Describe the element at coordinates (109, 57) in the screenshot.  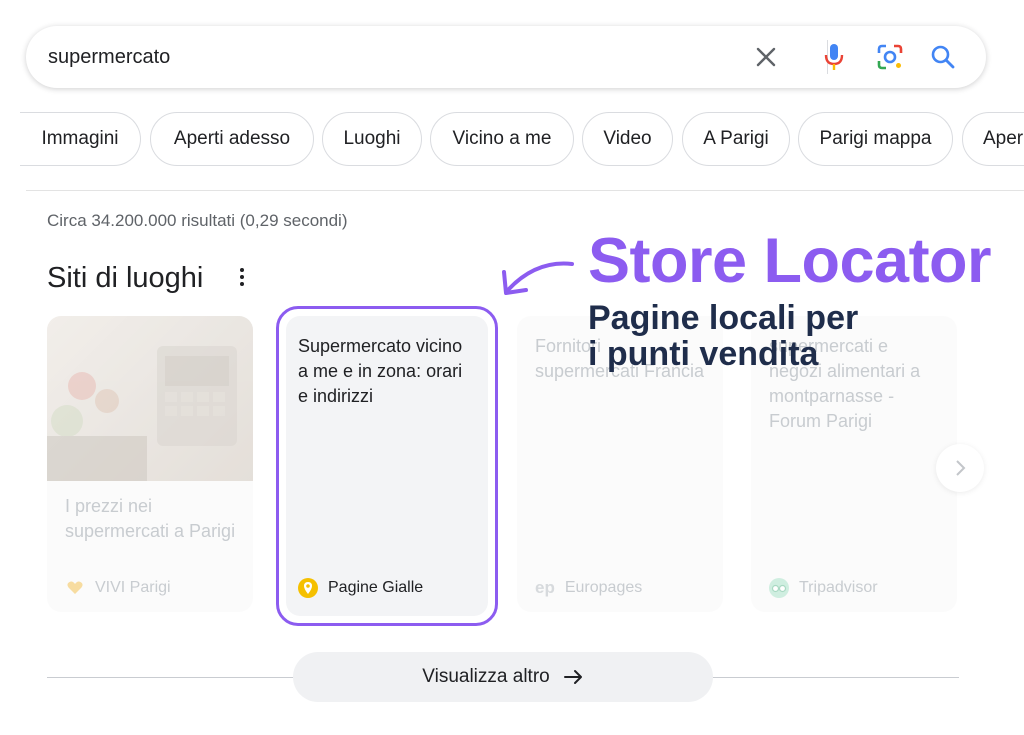
I see `search-input: supermercato` at that location.